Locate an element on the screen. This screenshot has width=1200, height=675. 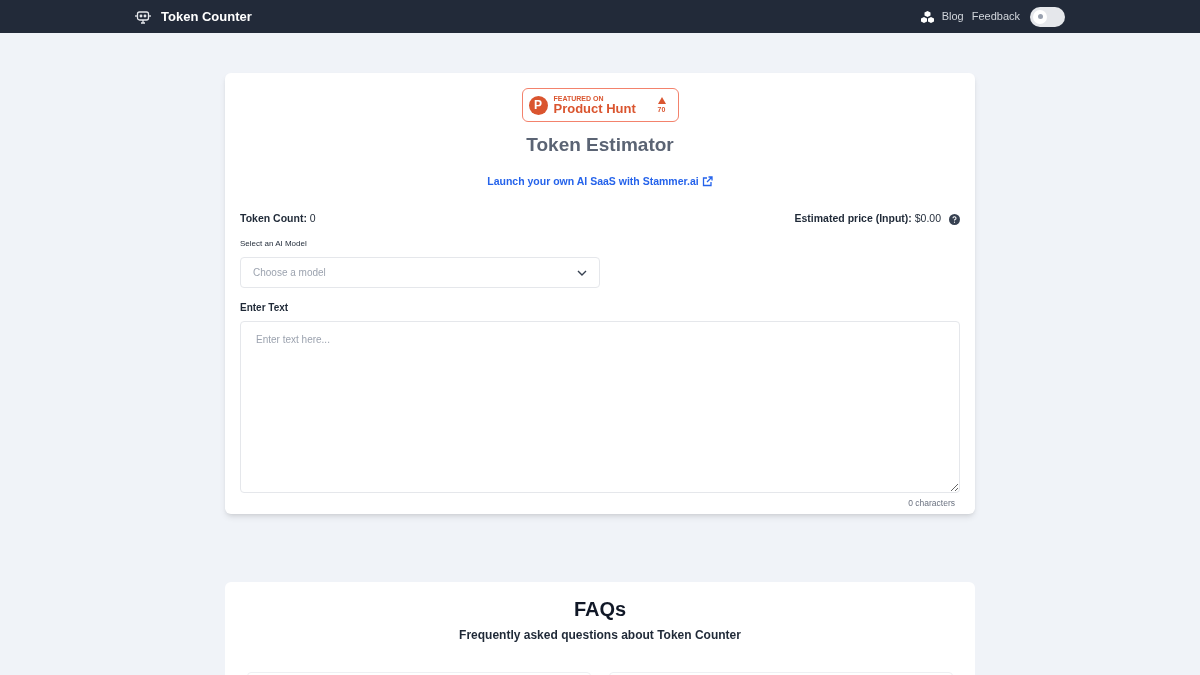
price-value: $0.00 is located at coordinates (927, 218).